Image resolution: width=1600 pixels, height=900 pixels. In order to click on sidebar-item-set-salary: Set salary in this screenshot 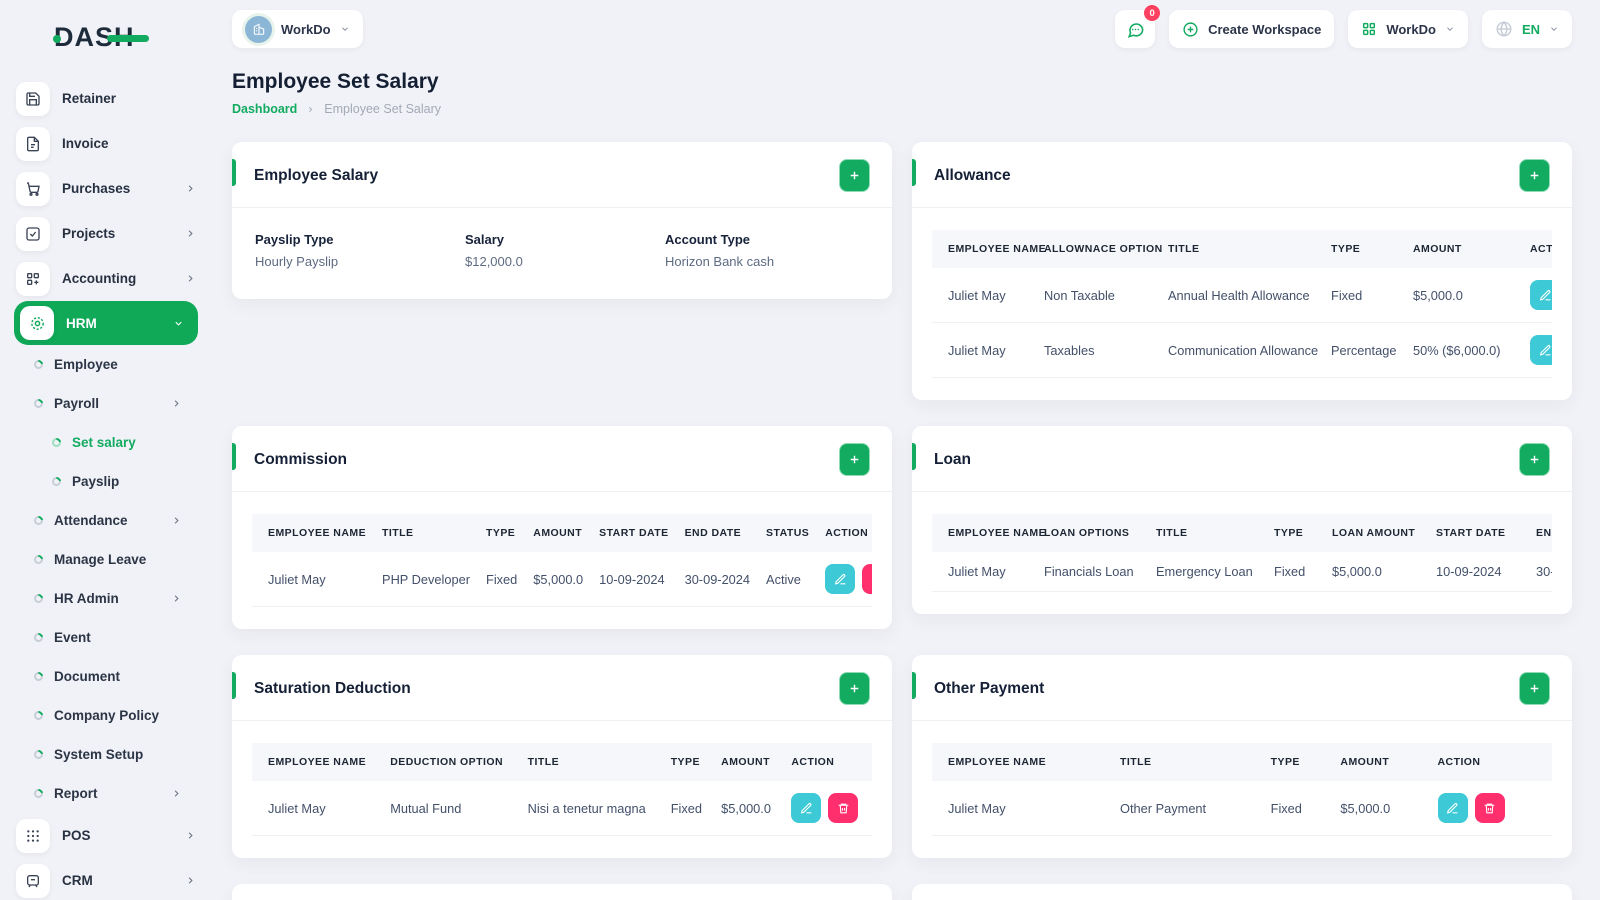, I will do `click(106, 442)`.